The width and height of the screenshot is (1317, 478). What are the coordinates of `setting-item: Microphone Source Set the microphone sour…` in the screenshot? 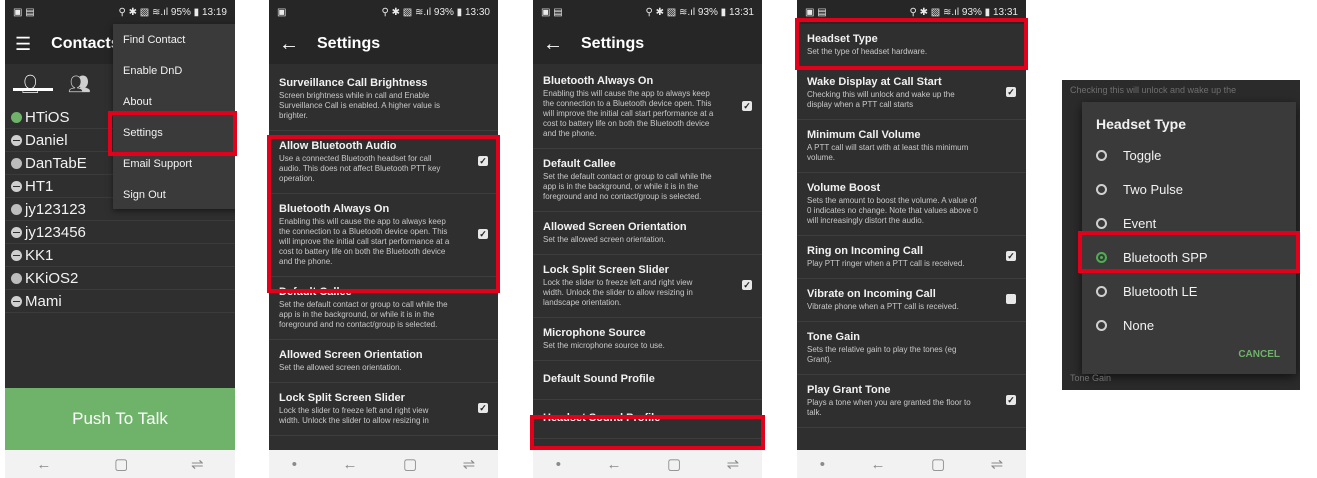 It's located at (647, 339).